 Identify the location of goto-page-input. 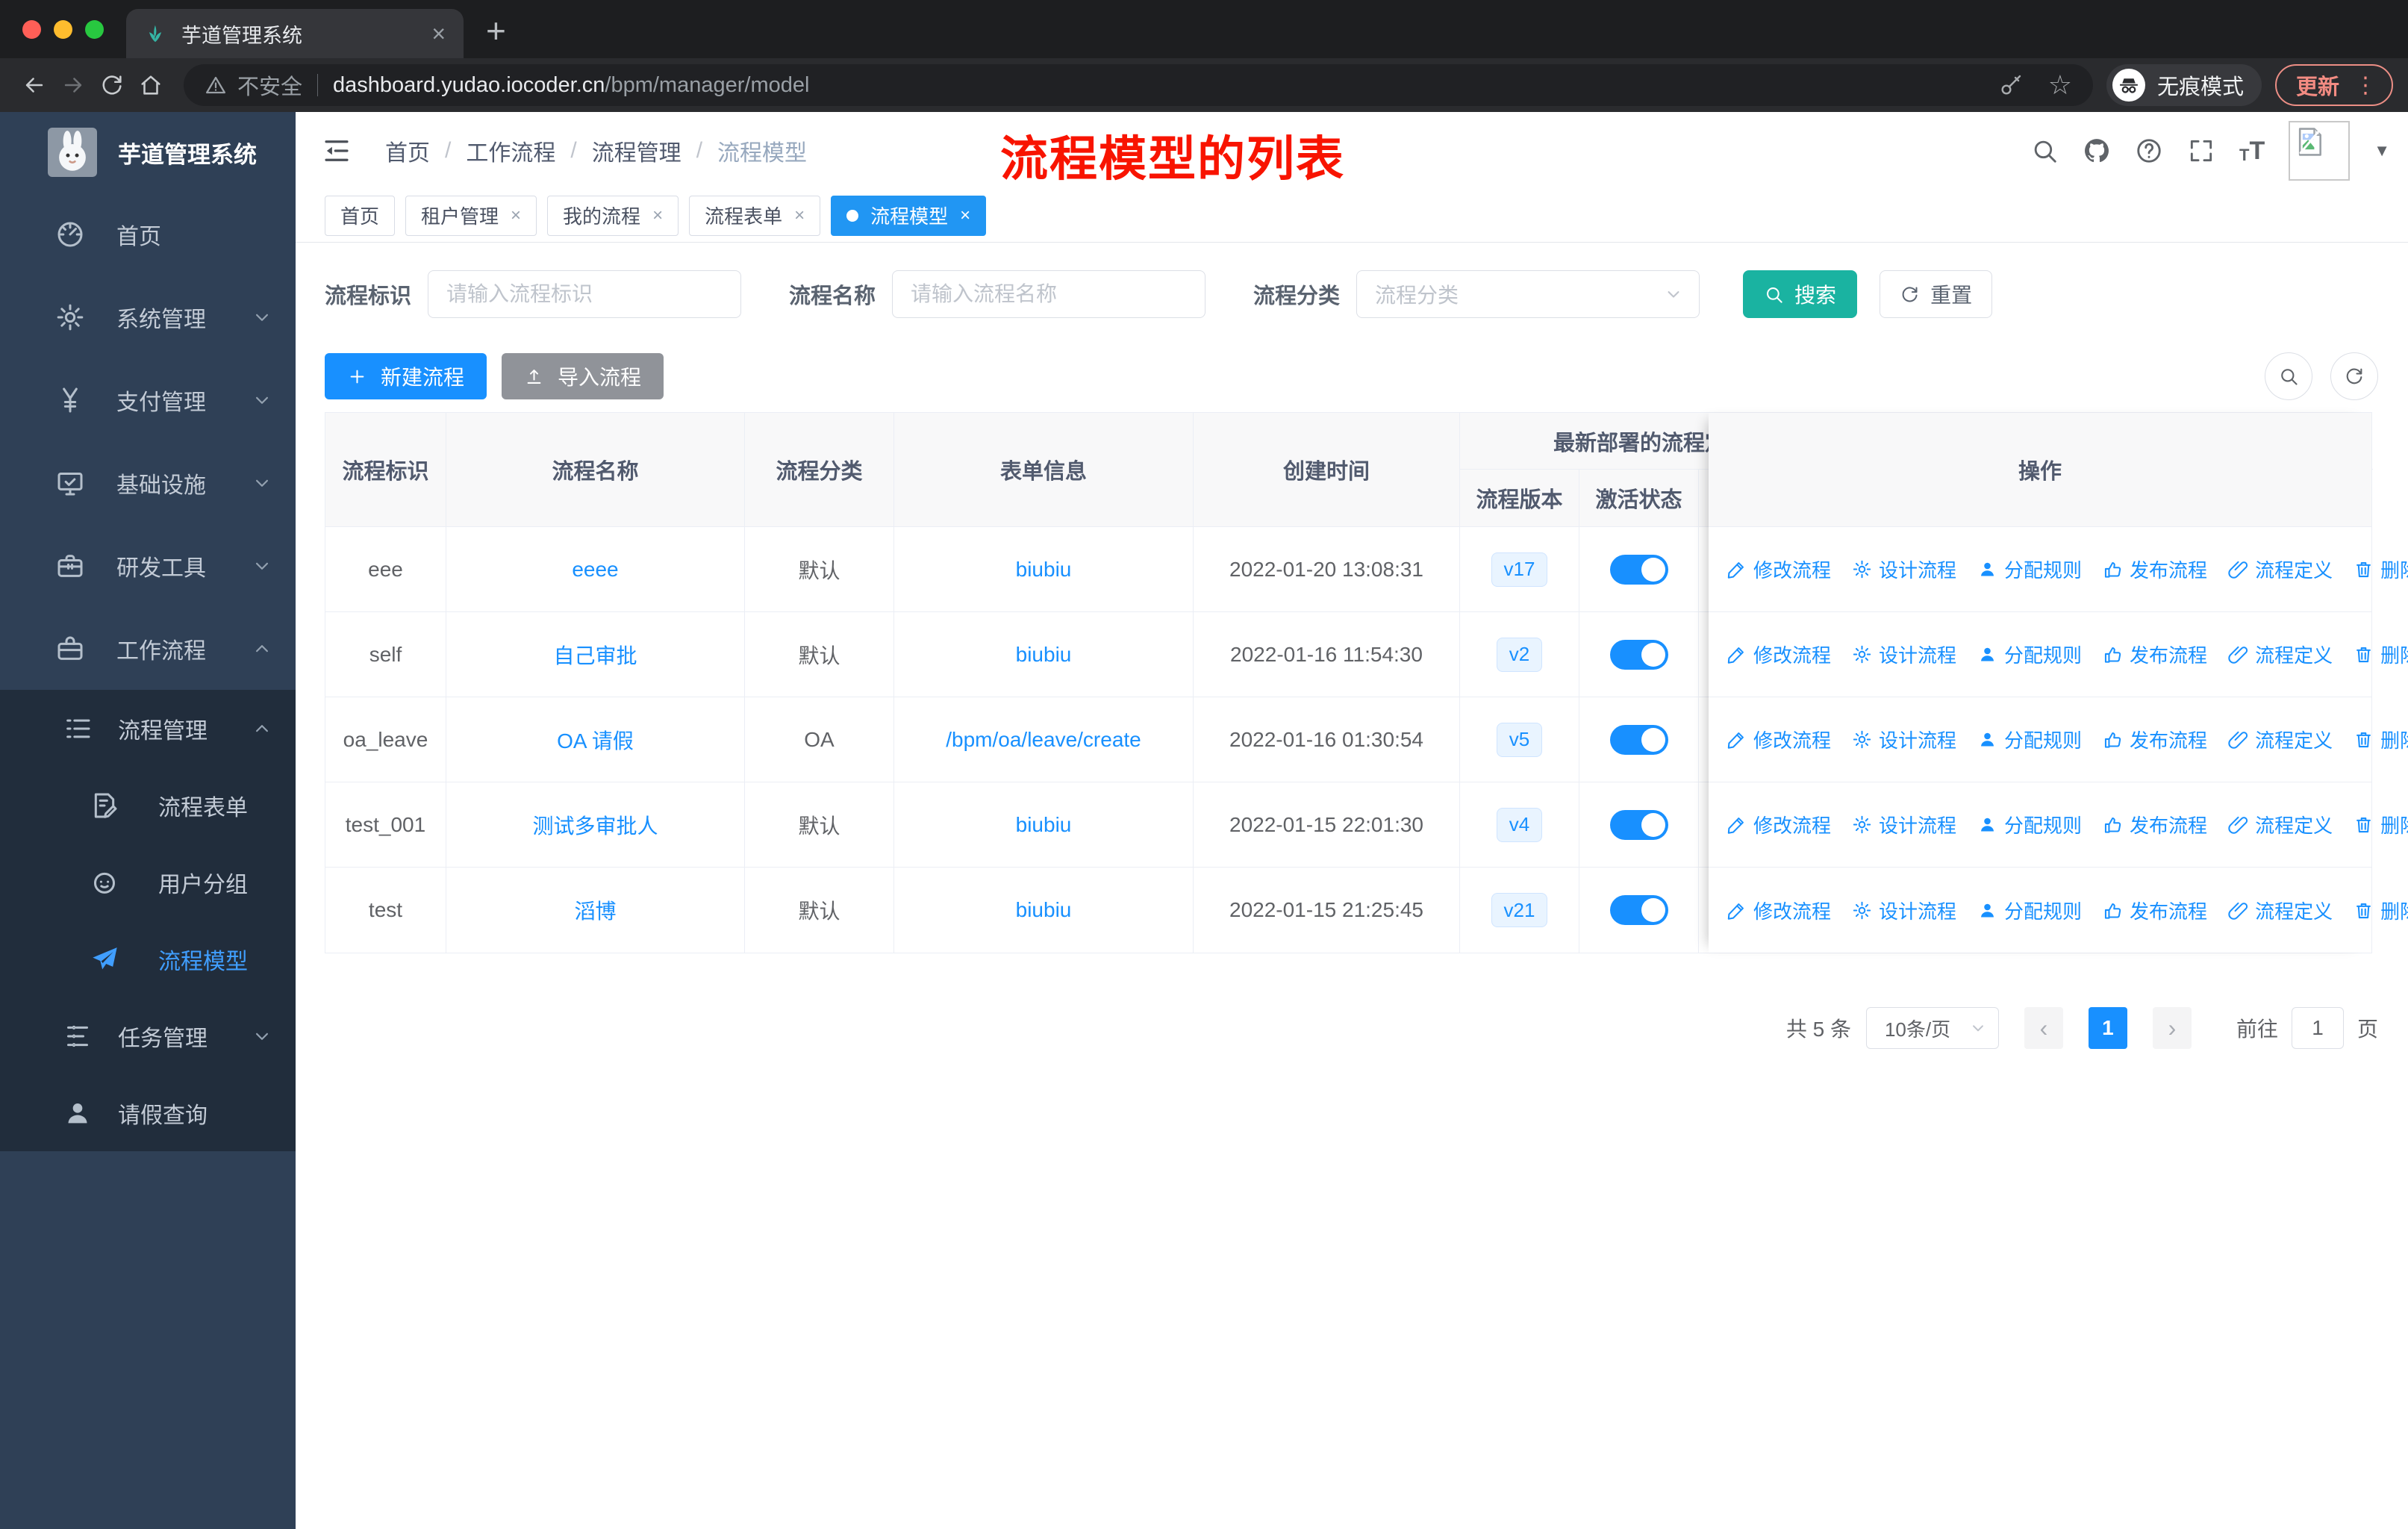
(2317, 1028).